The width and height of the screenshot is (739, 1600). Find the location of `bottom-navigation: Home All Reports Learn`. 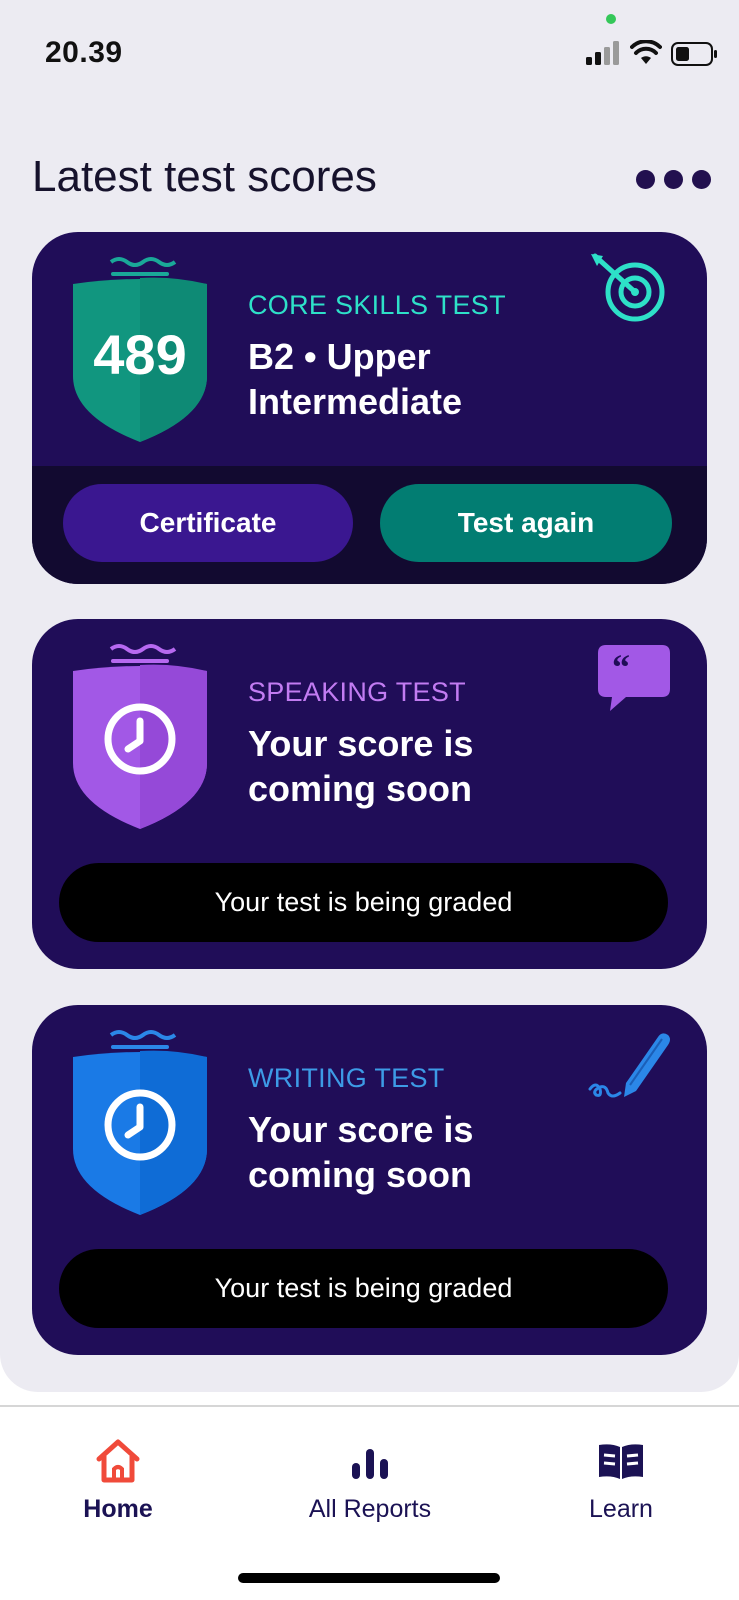

bottom-navigation: Home All Reports Learn is located at coordinates (369, 1470).